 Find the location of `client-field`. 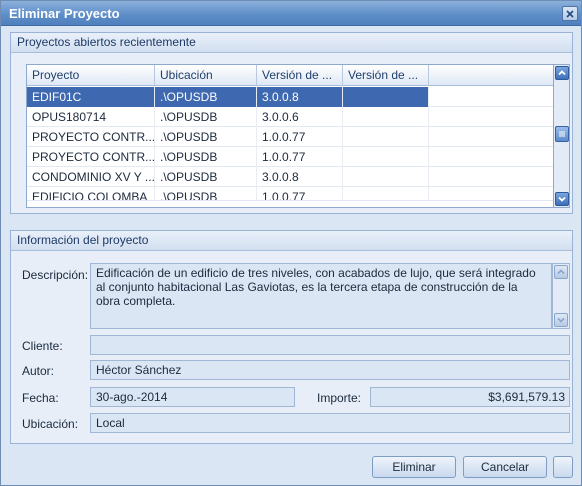

client-field is located at coordinates (330, 345).